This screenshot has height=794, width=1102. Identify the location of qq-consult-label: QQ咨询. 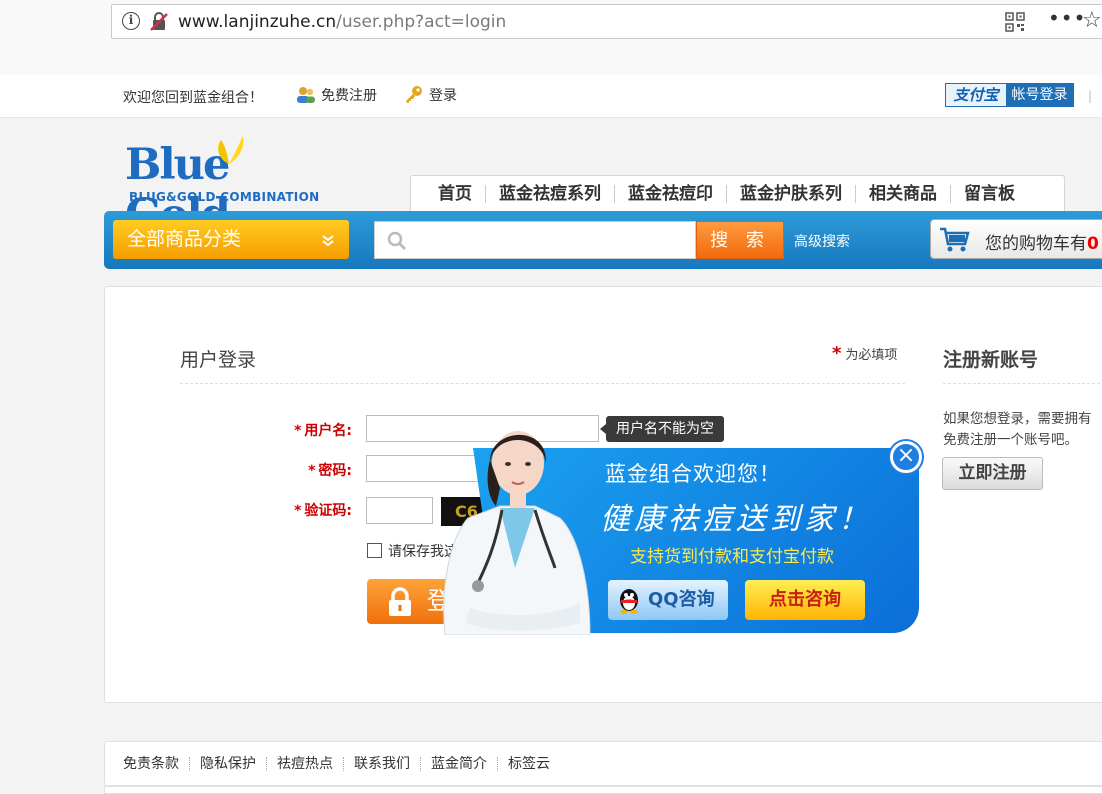
(681, 599).